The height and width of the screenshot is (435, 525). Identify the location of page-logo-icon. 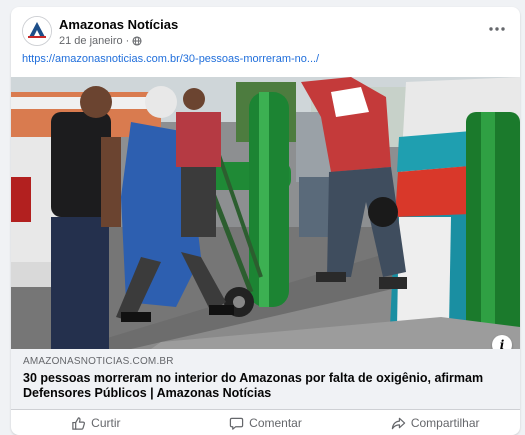
(37, 31).